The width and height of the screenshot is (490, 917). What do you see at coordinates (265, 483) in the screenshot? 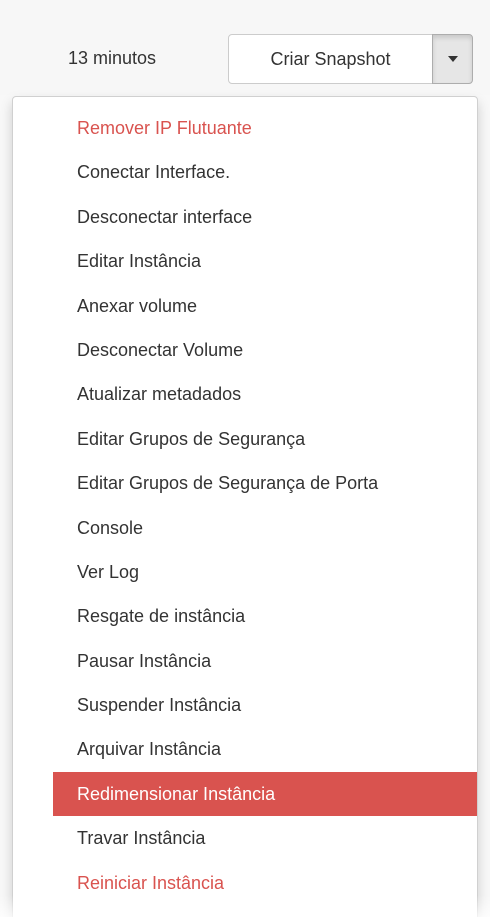
I see `menu-item-edit-port-security-groups: Editar Grupos de Segurança de Porta` at bounding box center [265, 483].